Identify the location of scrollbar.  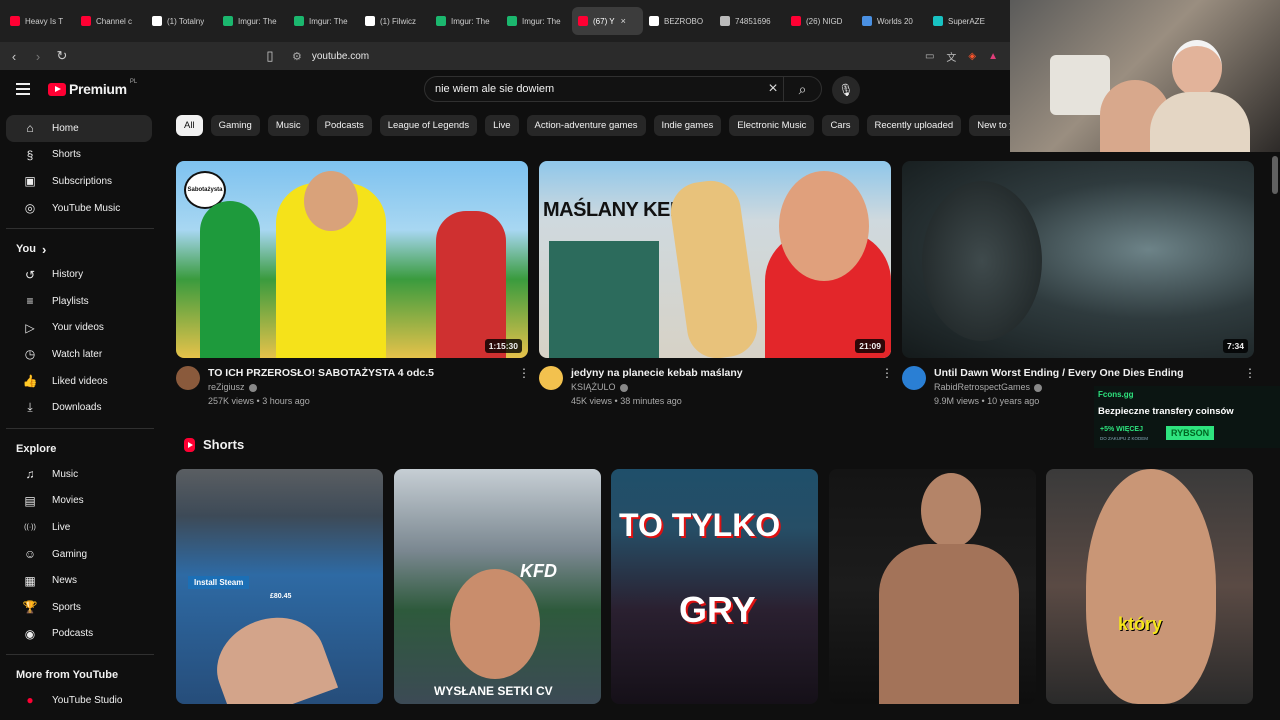
(1275, 436).